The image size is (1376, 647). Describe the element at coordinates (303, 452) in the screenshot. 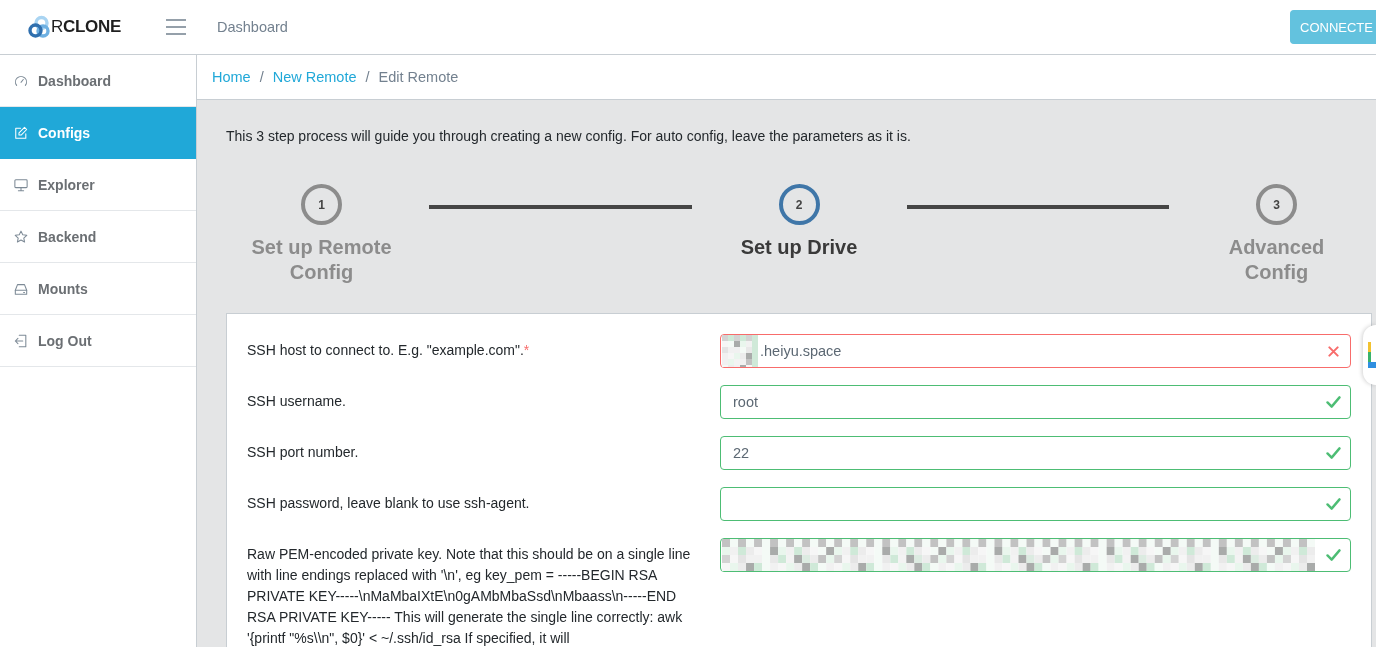

I see `field-label: SSH port number.` at that location.